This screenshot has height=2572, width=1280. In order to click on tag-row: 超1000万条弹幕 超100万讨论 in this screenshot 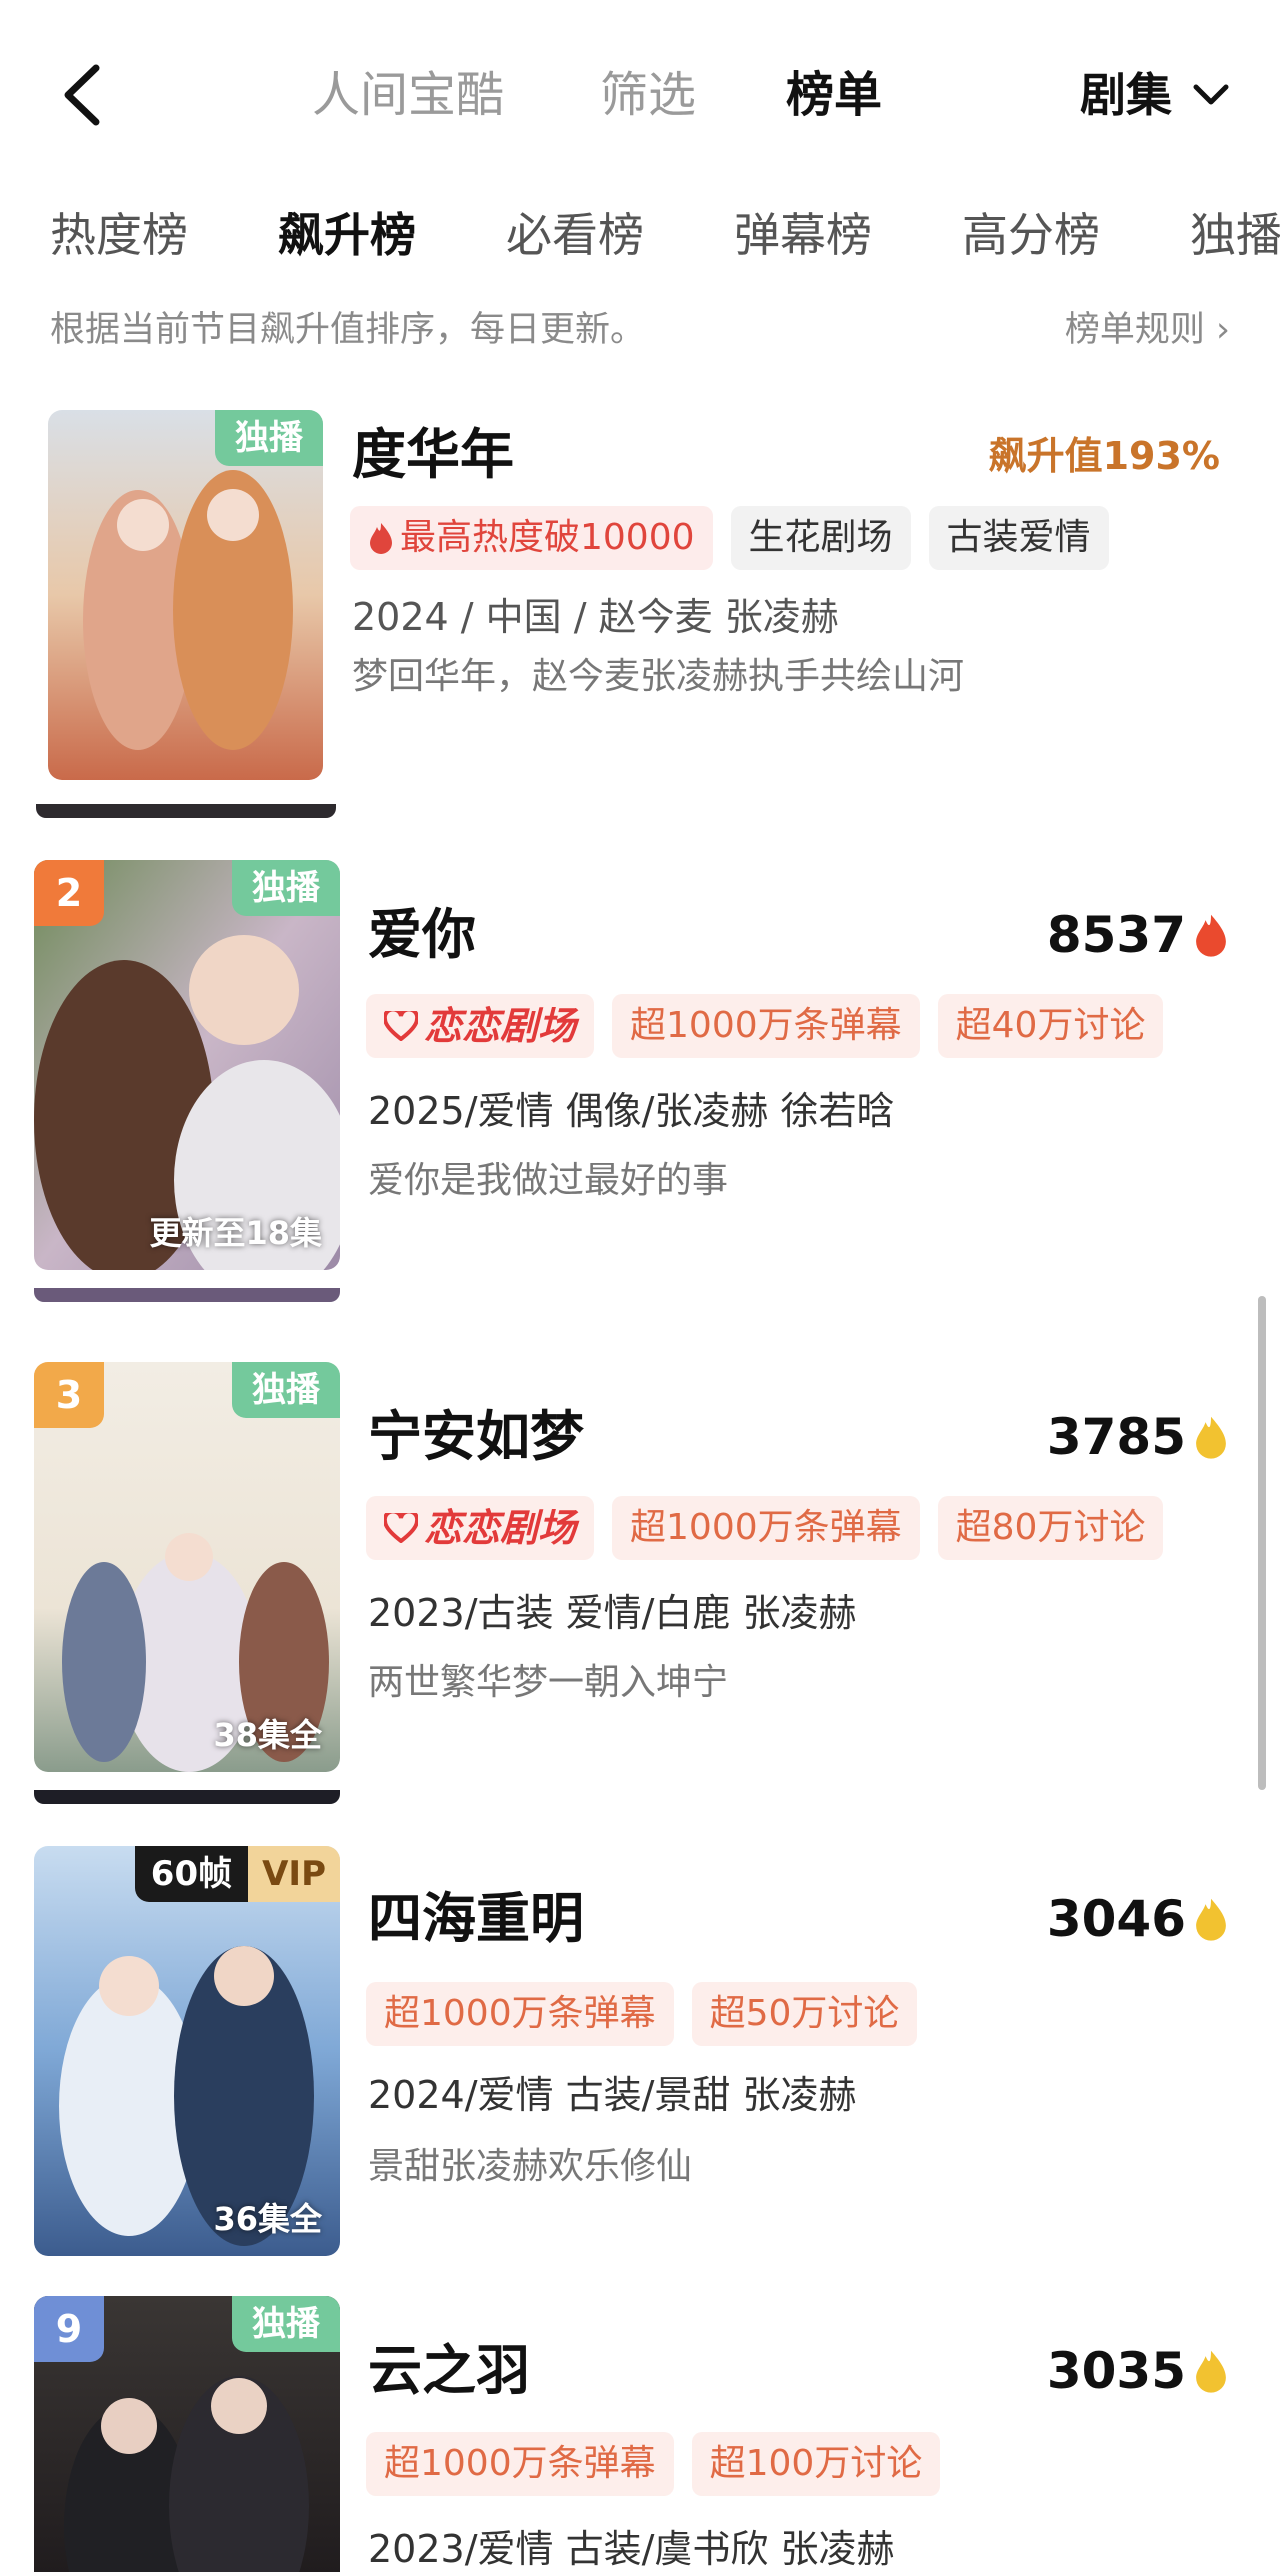, I will do `click(653, 2464)`.